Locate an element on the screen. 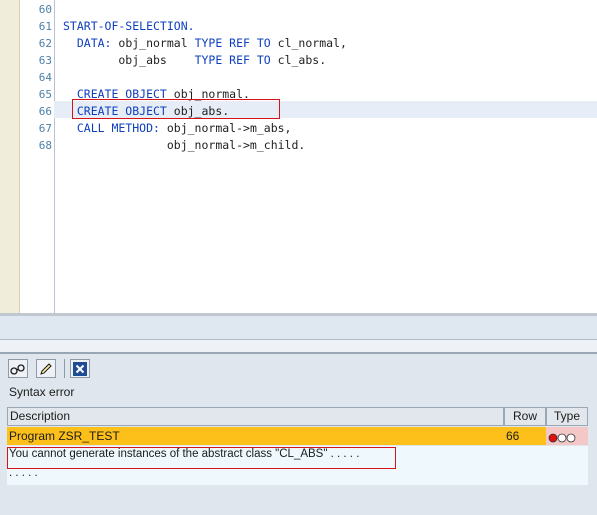 The image size is (597, 515). code-line: 63 obj_abs TYPE REF TO cl_abs. is located at coordinates (298, 60).